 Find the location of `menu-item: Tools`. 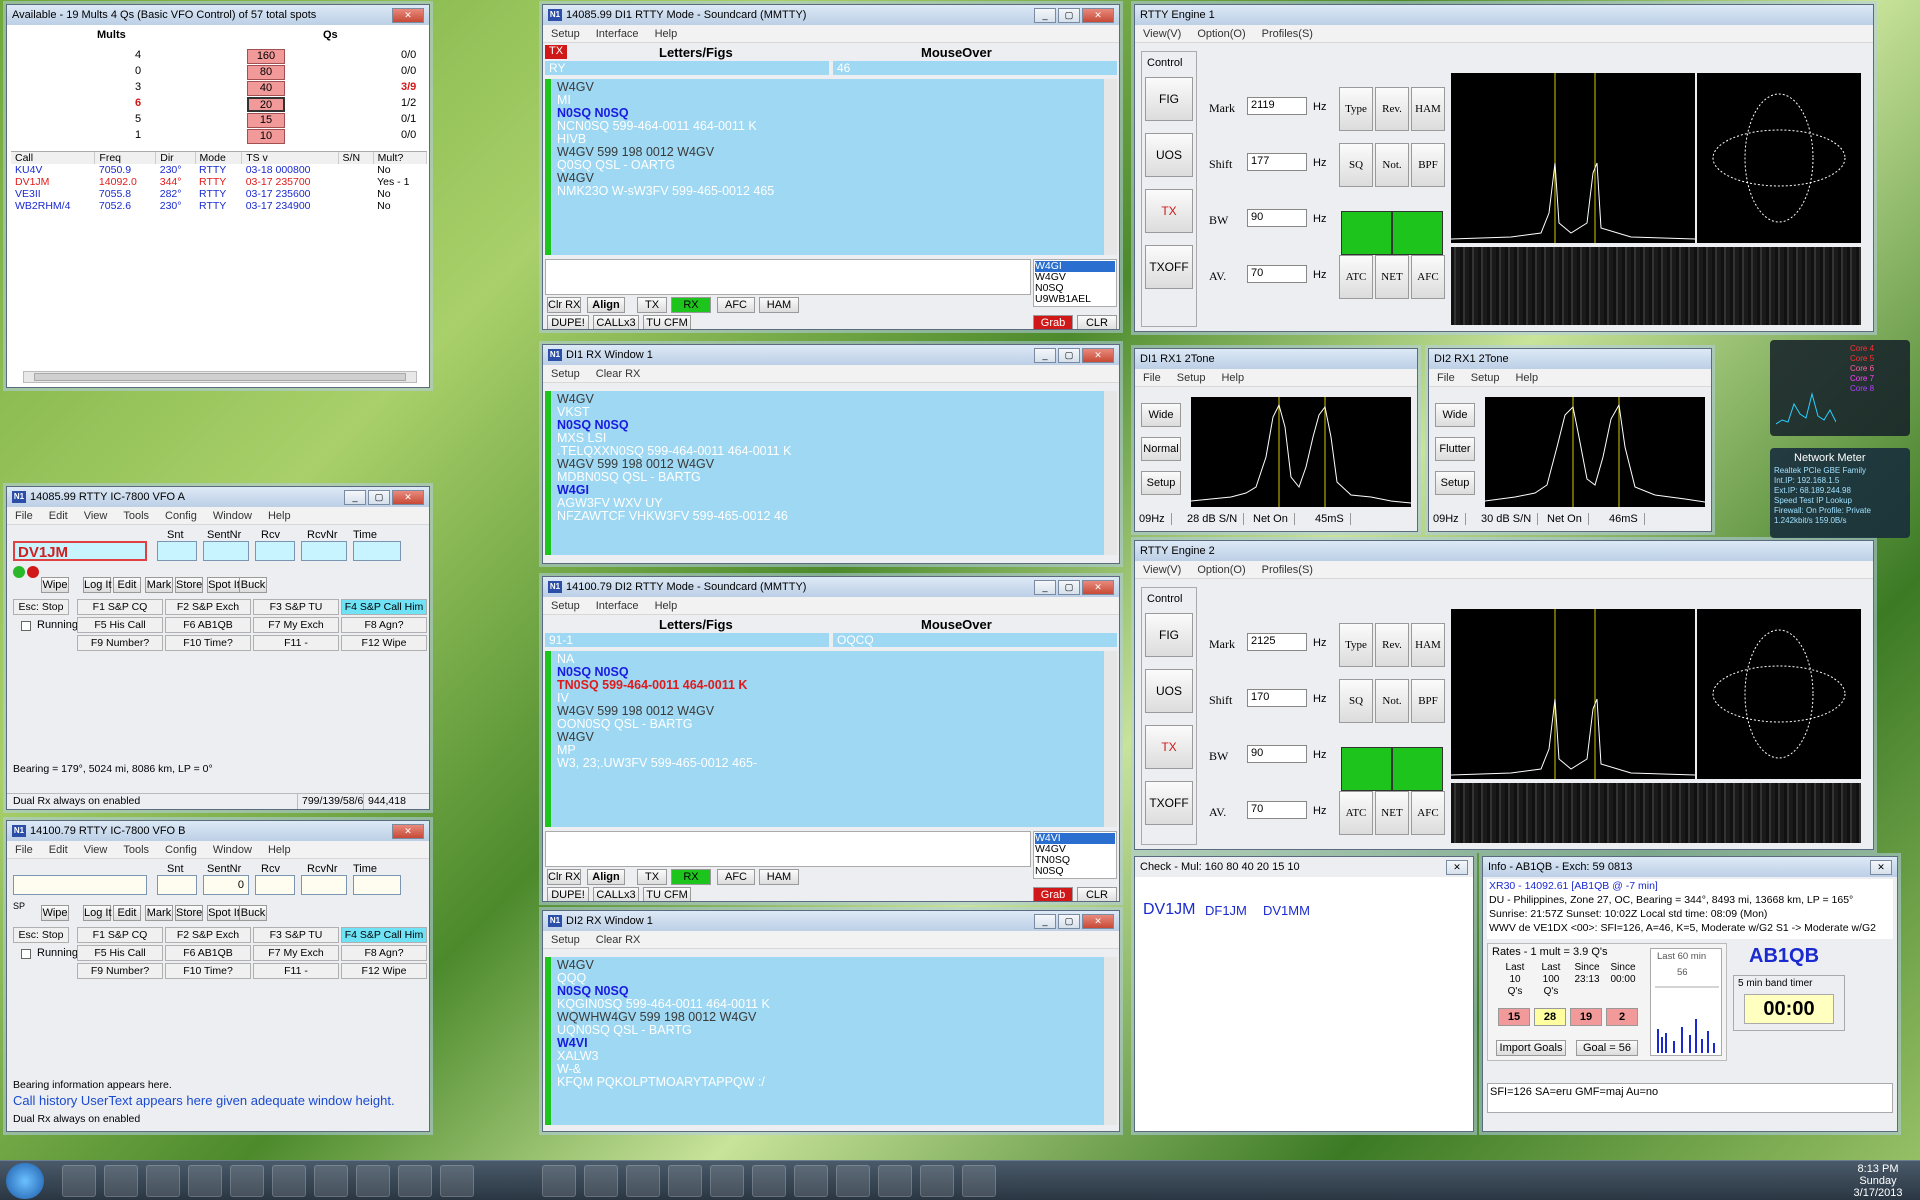

menu-item: Tools is located at coordinates (136, 516).